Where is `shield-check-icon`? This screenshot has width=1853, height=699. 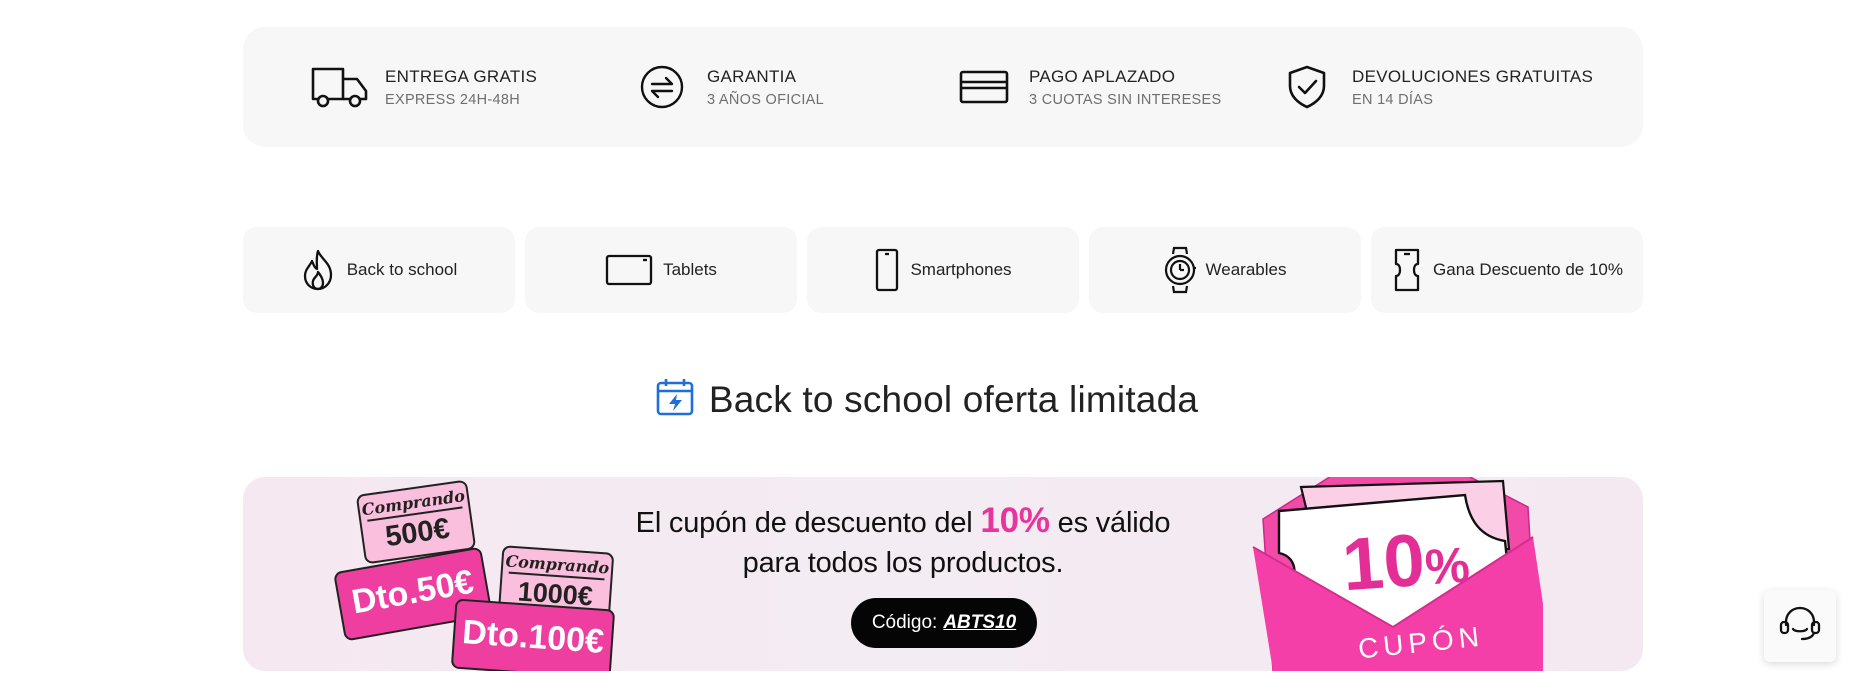
shield-check-icon is located at coordinates (1307, 87).